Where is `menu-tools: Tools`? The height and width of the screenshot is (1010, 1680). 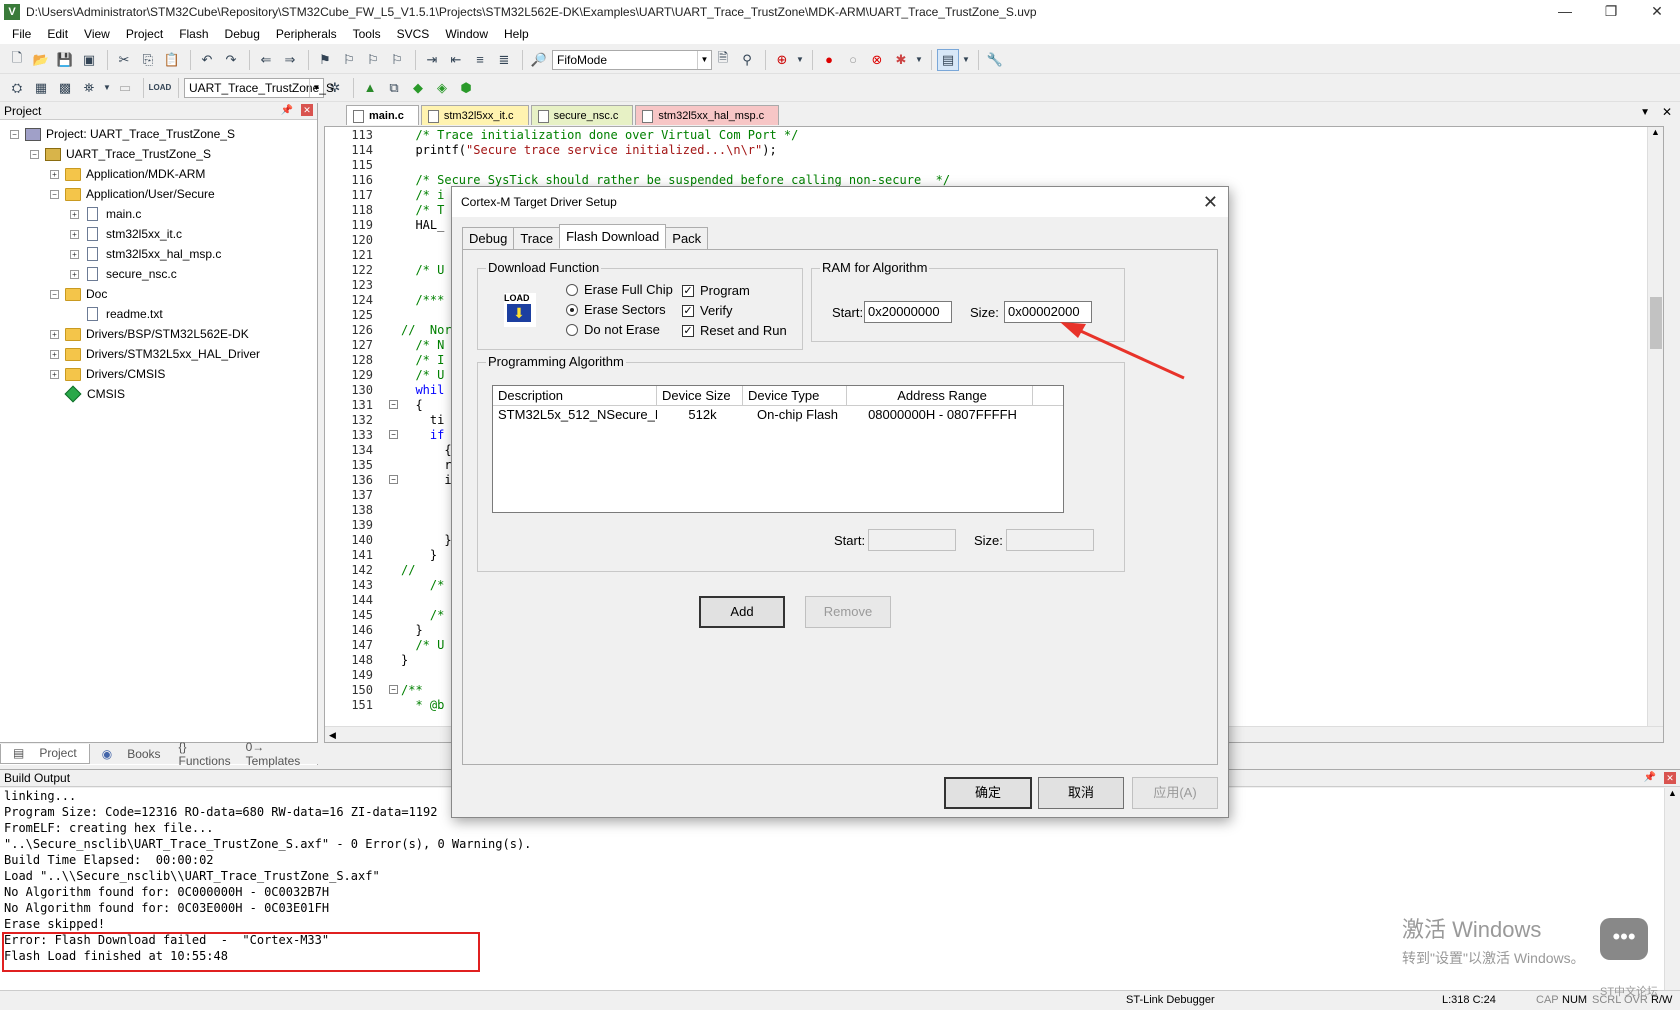
menu-tools: Tools is located at coordinates (367, 34).